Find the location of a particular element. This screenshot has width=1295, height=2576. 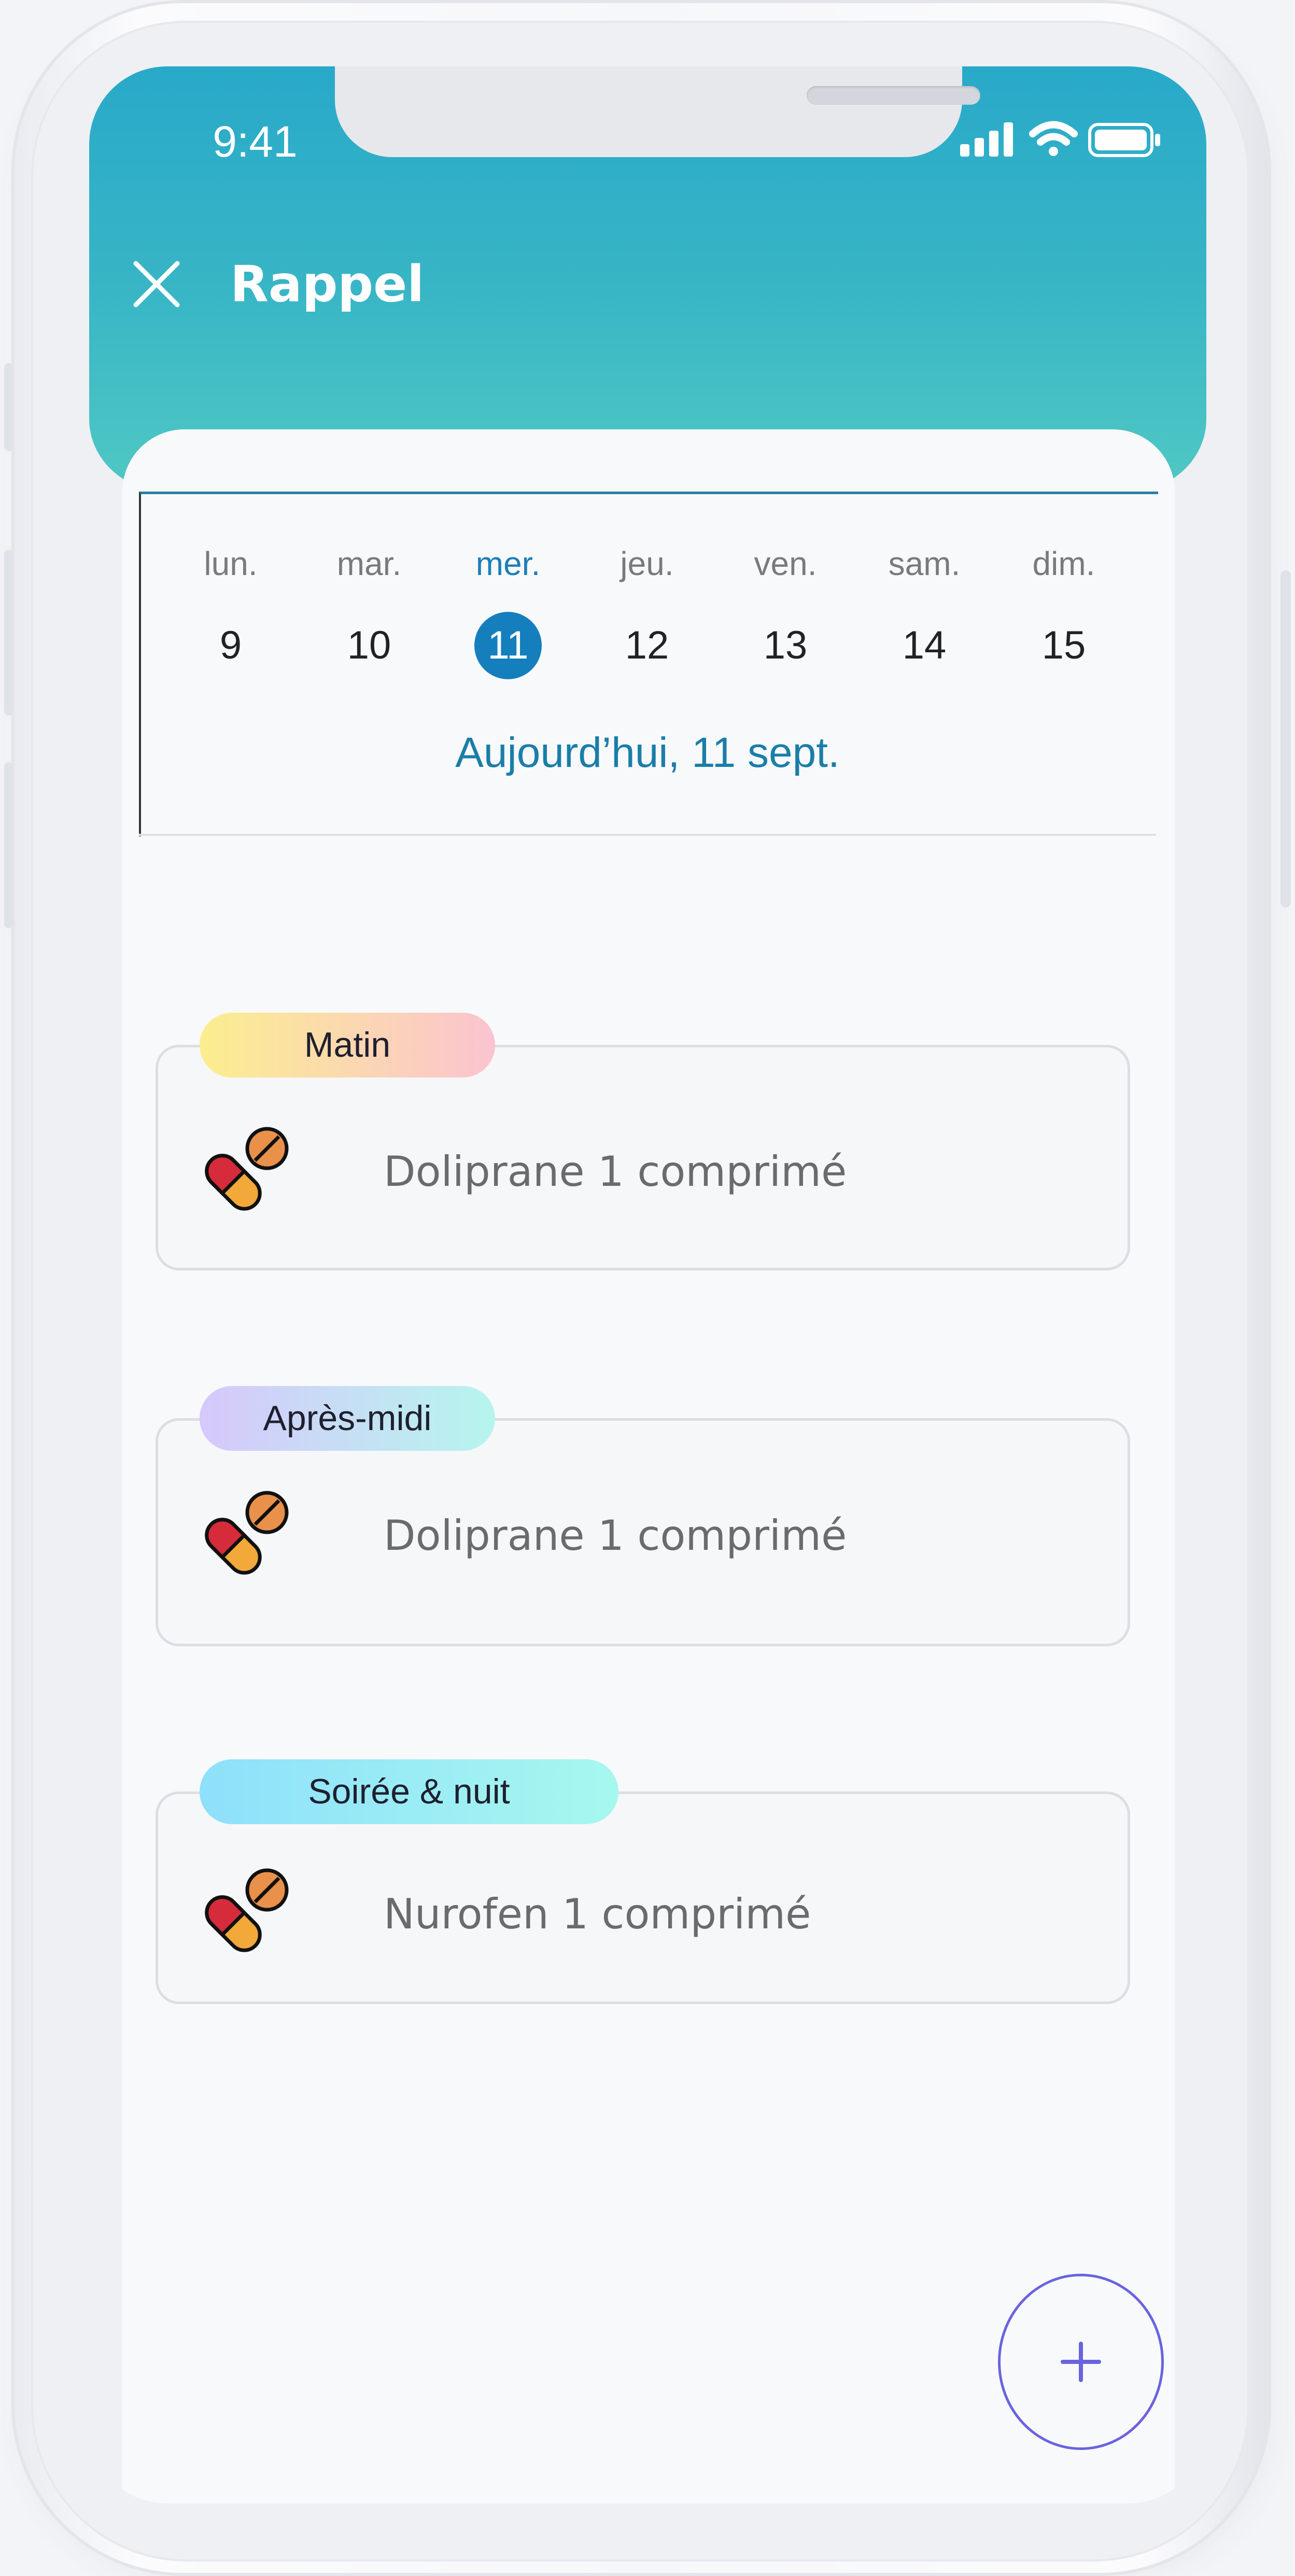

status-time: 9:41 is located at coordinates (255, 141).